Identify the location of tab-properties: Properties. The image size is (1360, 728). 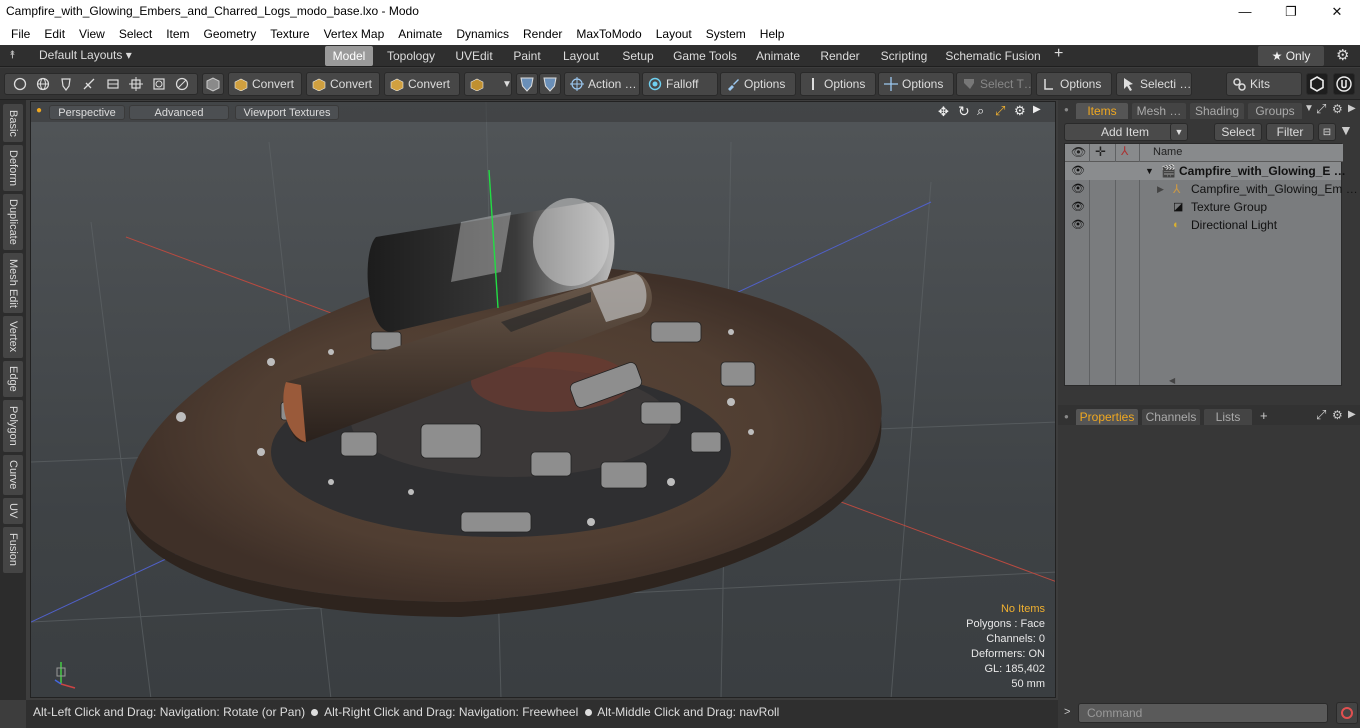
(1107, 417).